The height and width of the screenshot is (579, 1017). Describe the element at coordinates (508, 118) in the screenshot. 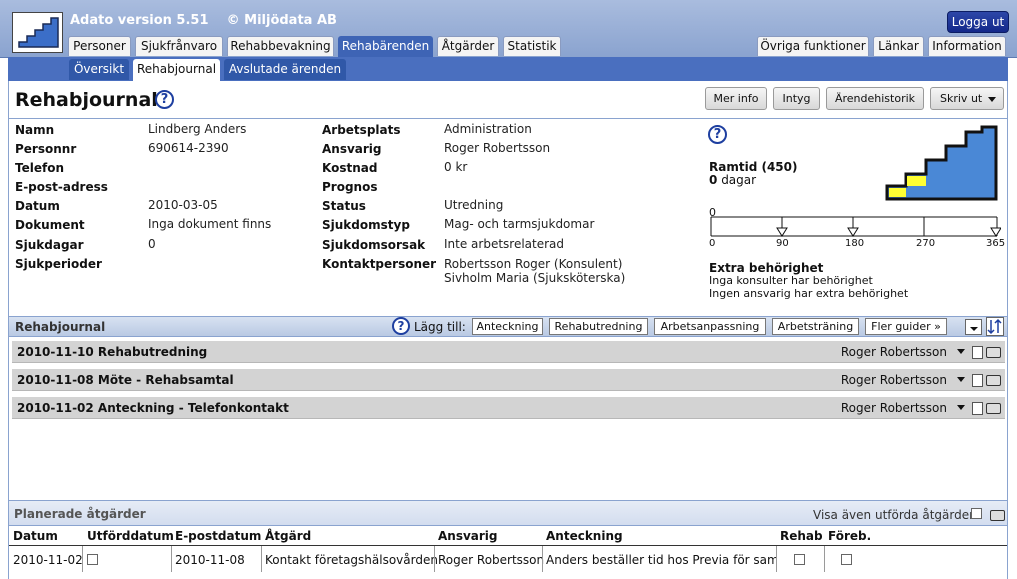

I see `heading-divider` at that location.